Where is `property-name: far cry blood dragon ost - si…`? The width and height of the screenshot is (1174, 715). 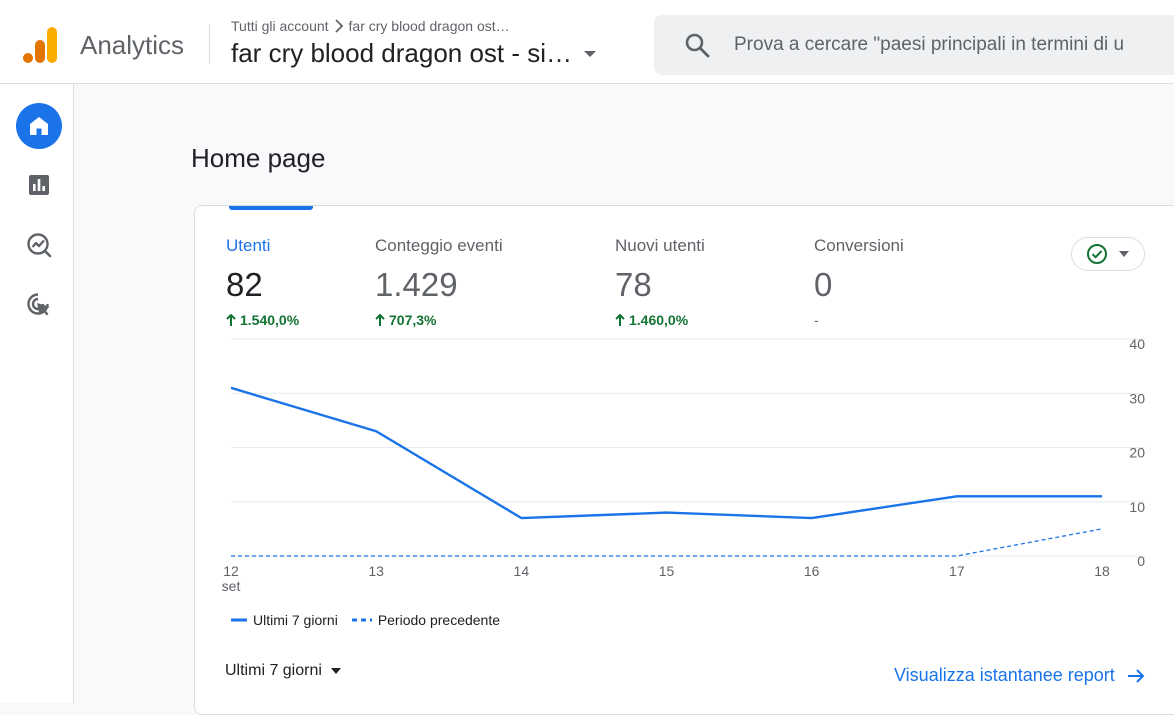 property-name: far cry blood dragon ost - si… is located at coordinates (401, 53).